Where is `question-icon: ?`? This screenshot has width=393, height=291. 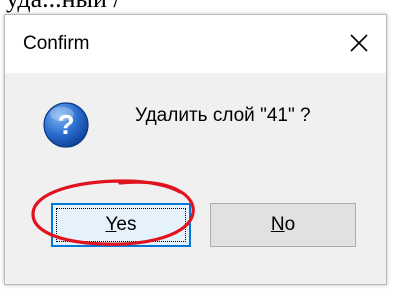 question-icon: ? is located at coordinates (66, 125).